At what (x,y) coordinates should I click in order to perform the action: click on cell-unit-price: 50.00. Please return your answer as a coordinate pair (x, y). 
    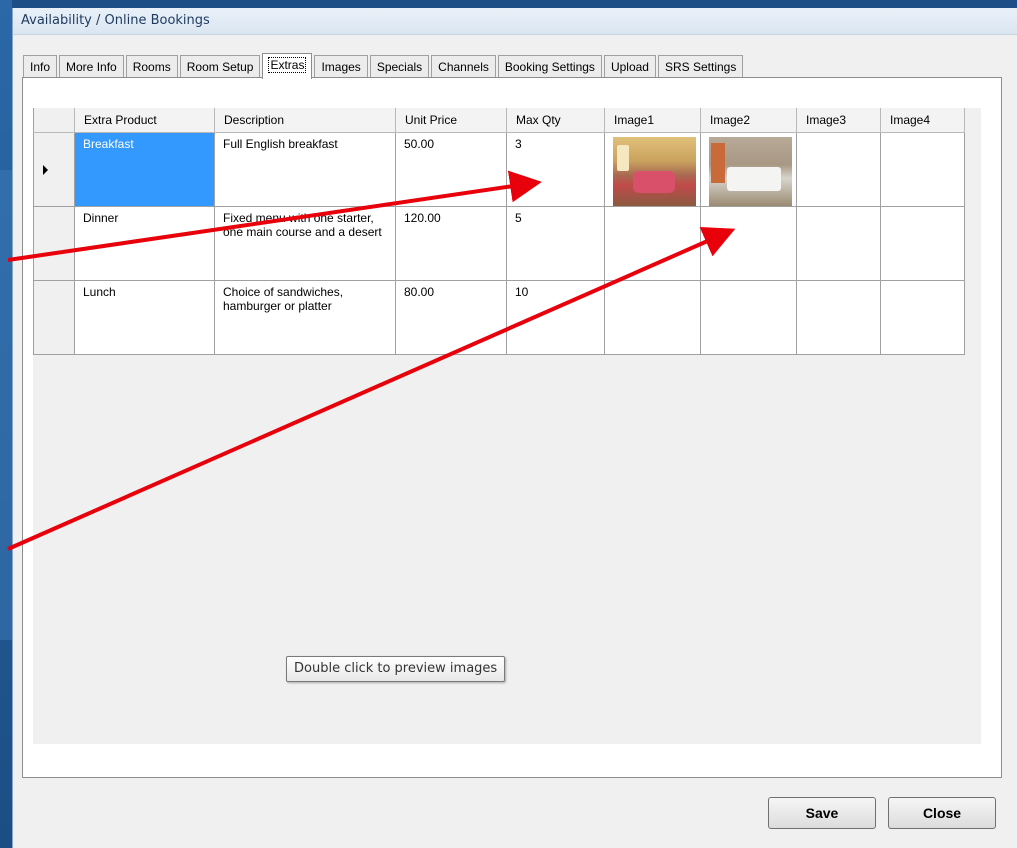
    Looking at the image, I should click on (451, 169).